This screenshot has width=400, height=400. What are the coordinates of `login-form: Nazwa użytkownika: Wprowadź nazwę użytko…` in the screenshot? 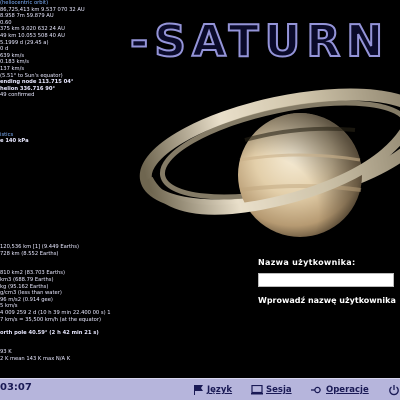 It's located at (329, 281).